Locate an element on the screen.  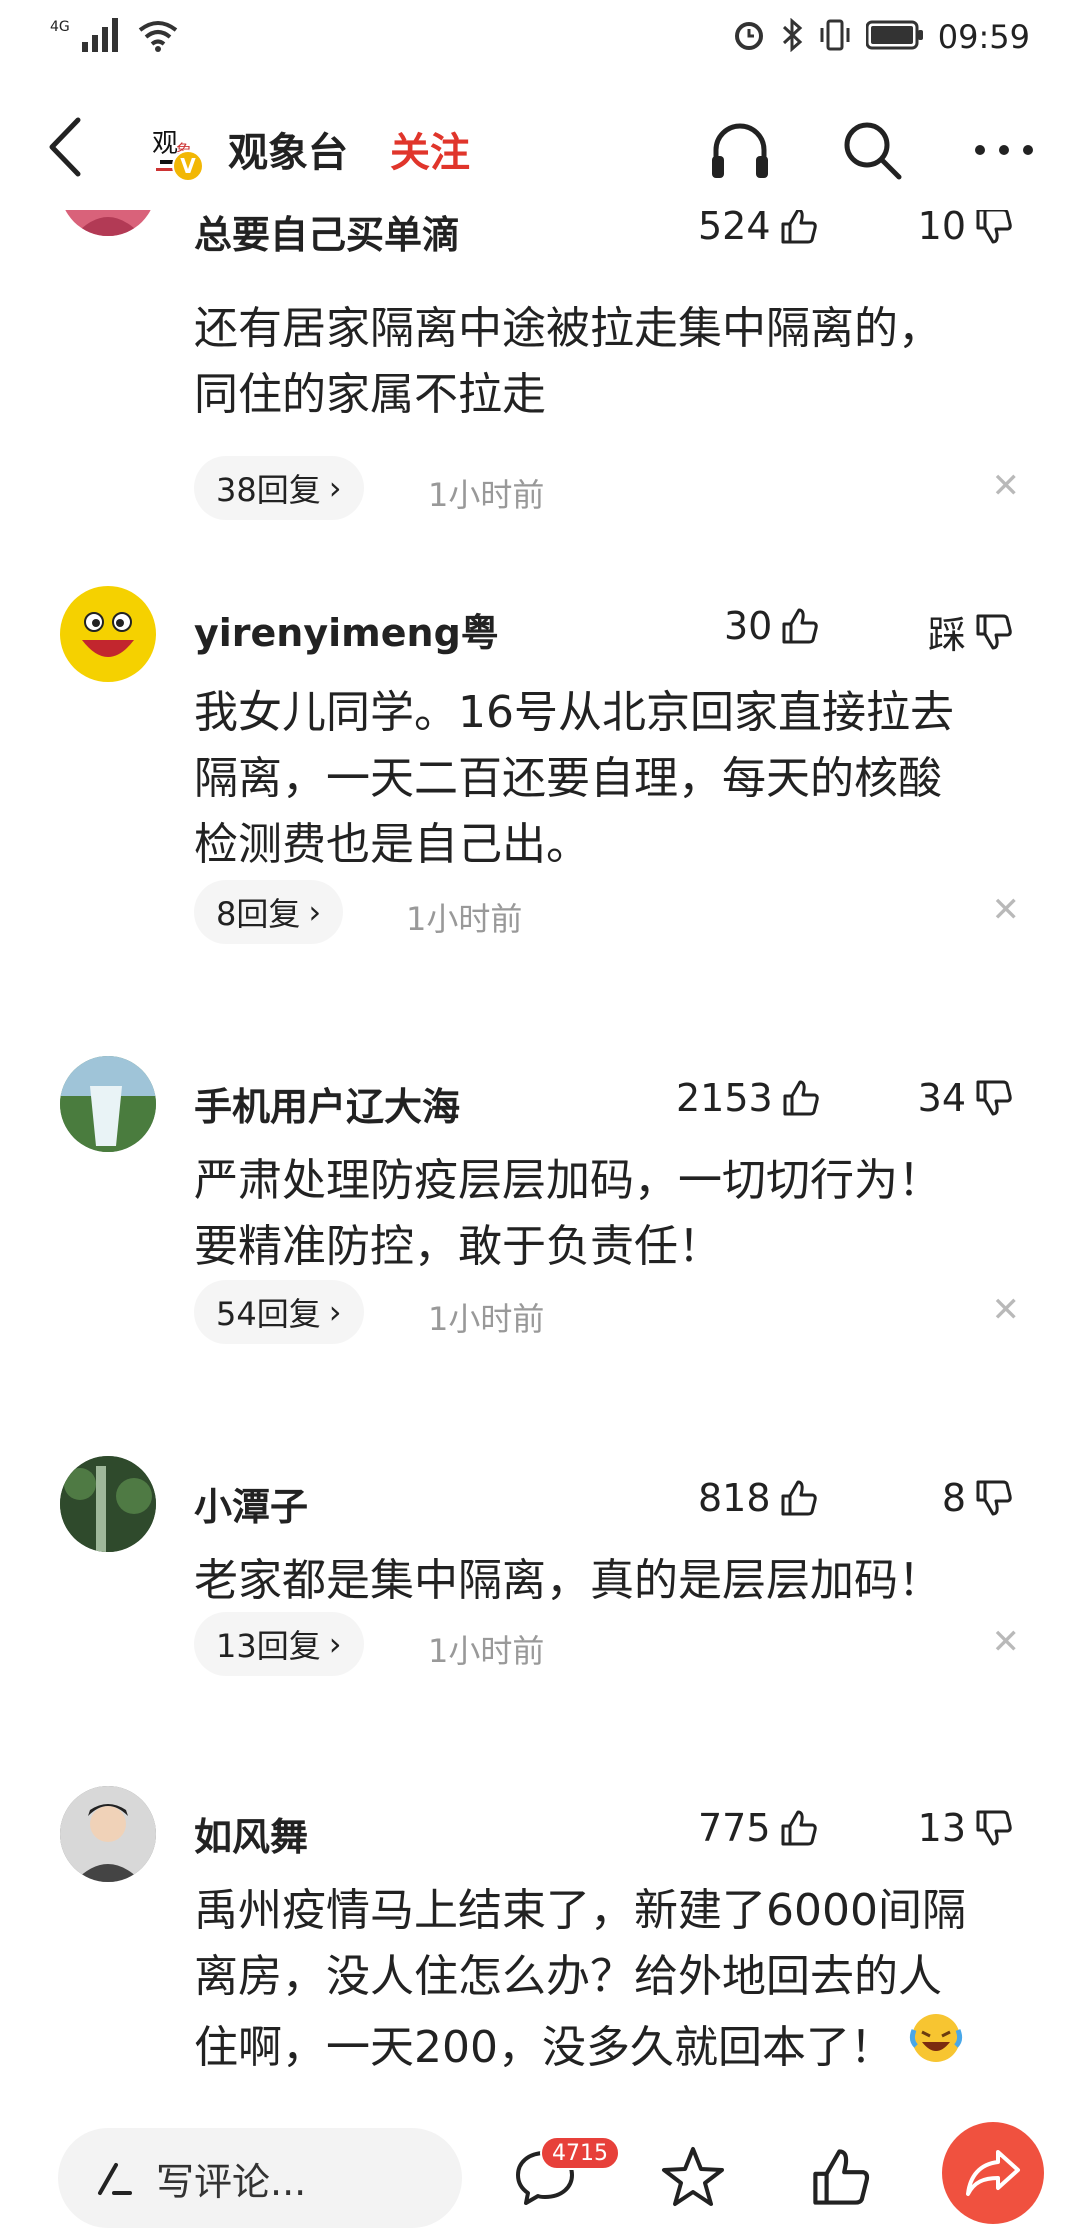
article-header: 观 象 V 观象台 关注 is located at coordinates (540, 150).